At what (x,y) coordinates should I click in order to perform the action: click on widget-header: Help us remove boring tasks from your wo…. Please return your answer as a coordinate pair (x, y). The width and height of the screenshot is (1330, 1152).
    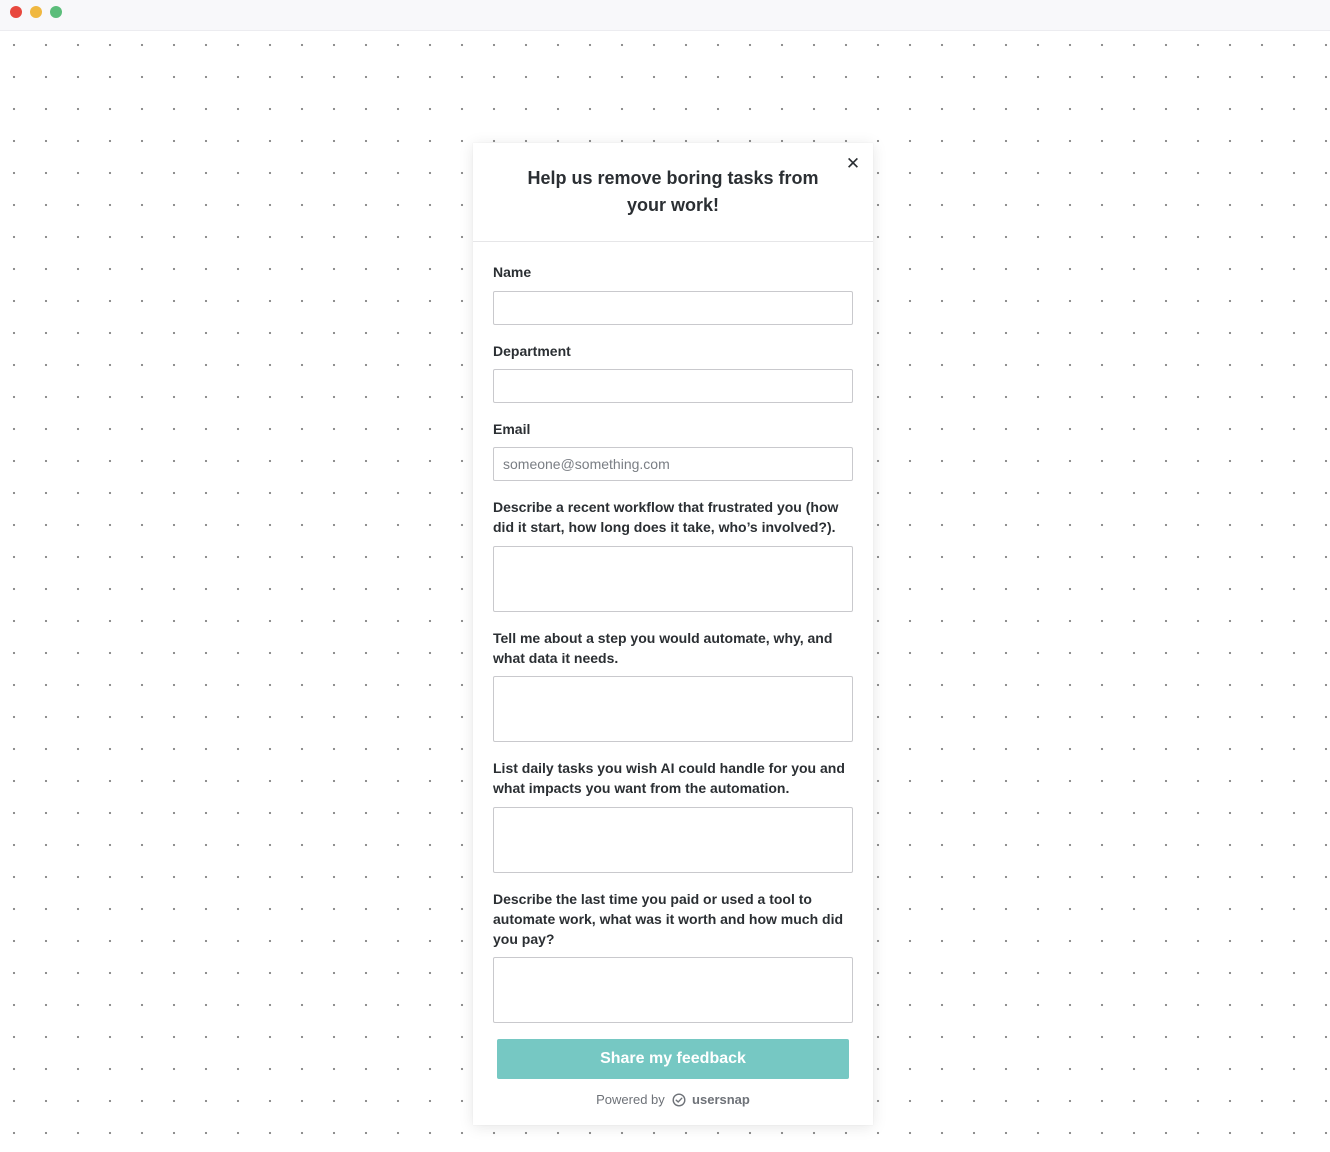
    Looking at the image, I should click on (673, 192).